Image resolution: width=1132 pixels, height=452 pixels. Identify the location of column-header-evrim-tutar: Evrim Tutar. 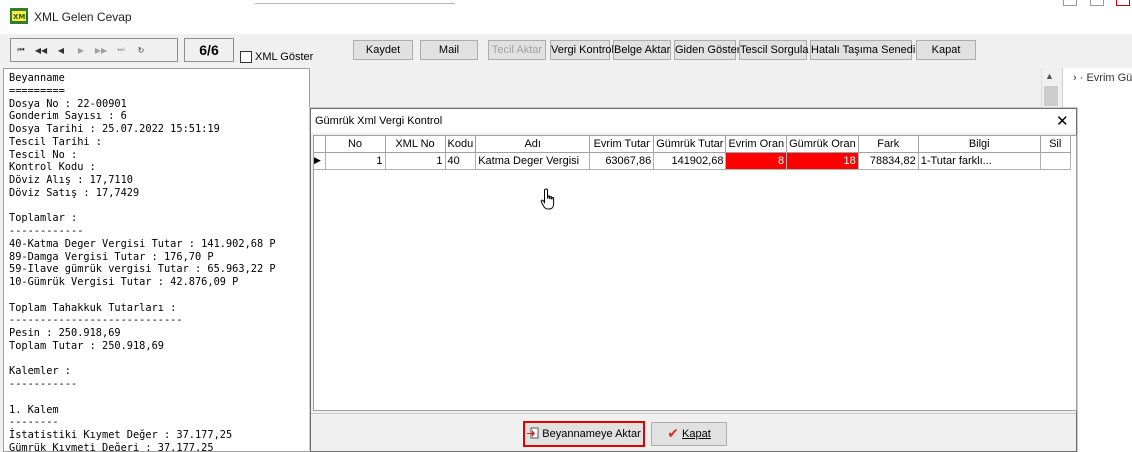
(622, 144).